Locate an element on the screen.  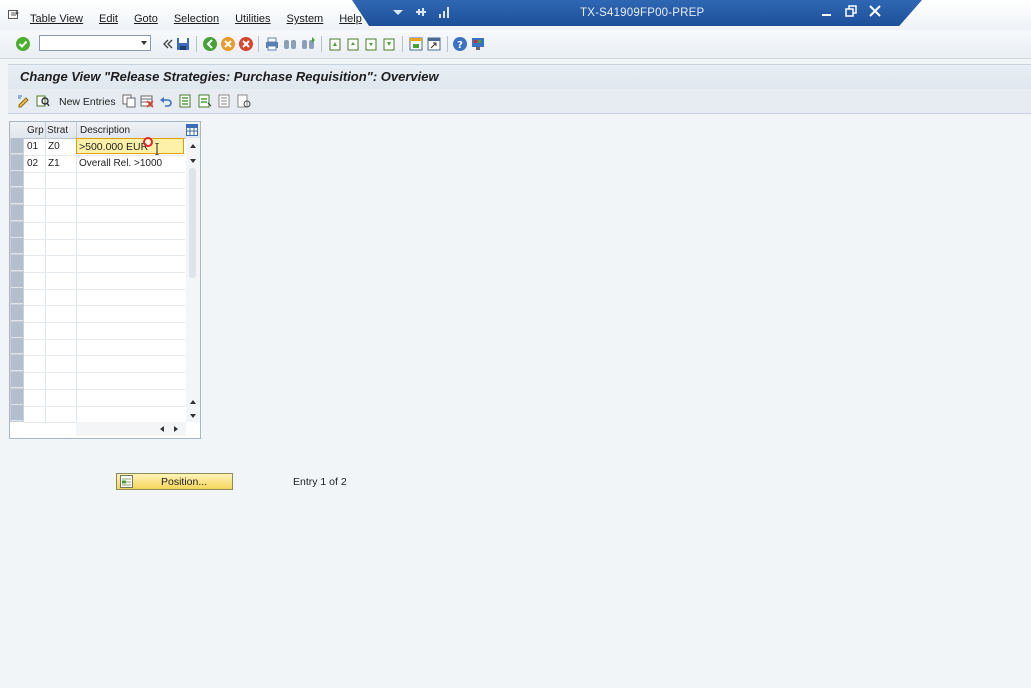
customize-layout-icon is located at coordinates (478, 44).